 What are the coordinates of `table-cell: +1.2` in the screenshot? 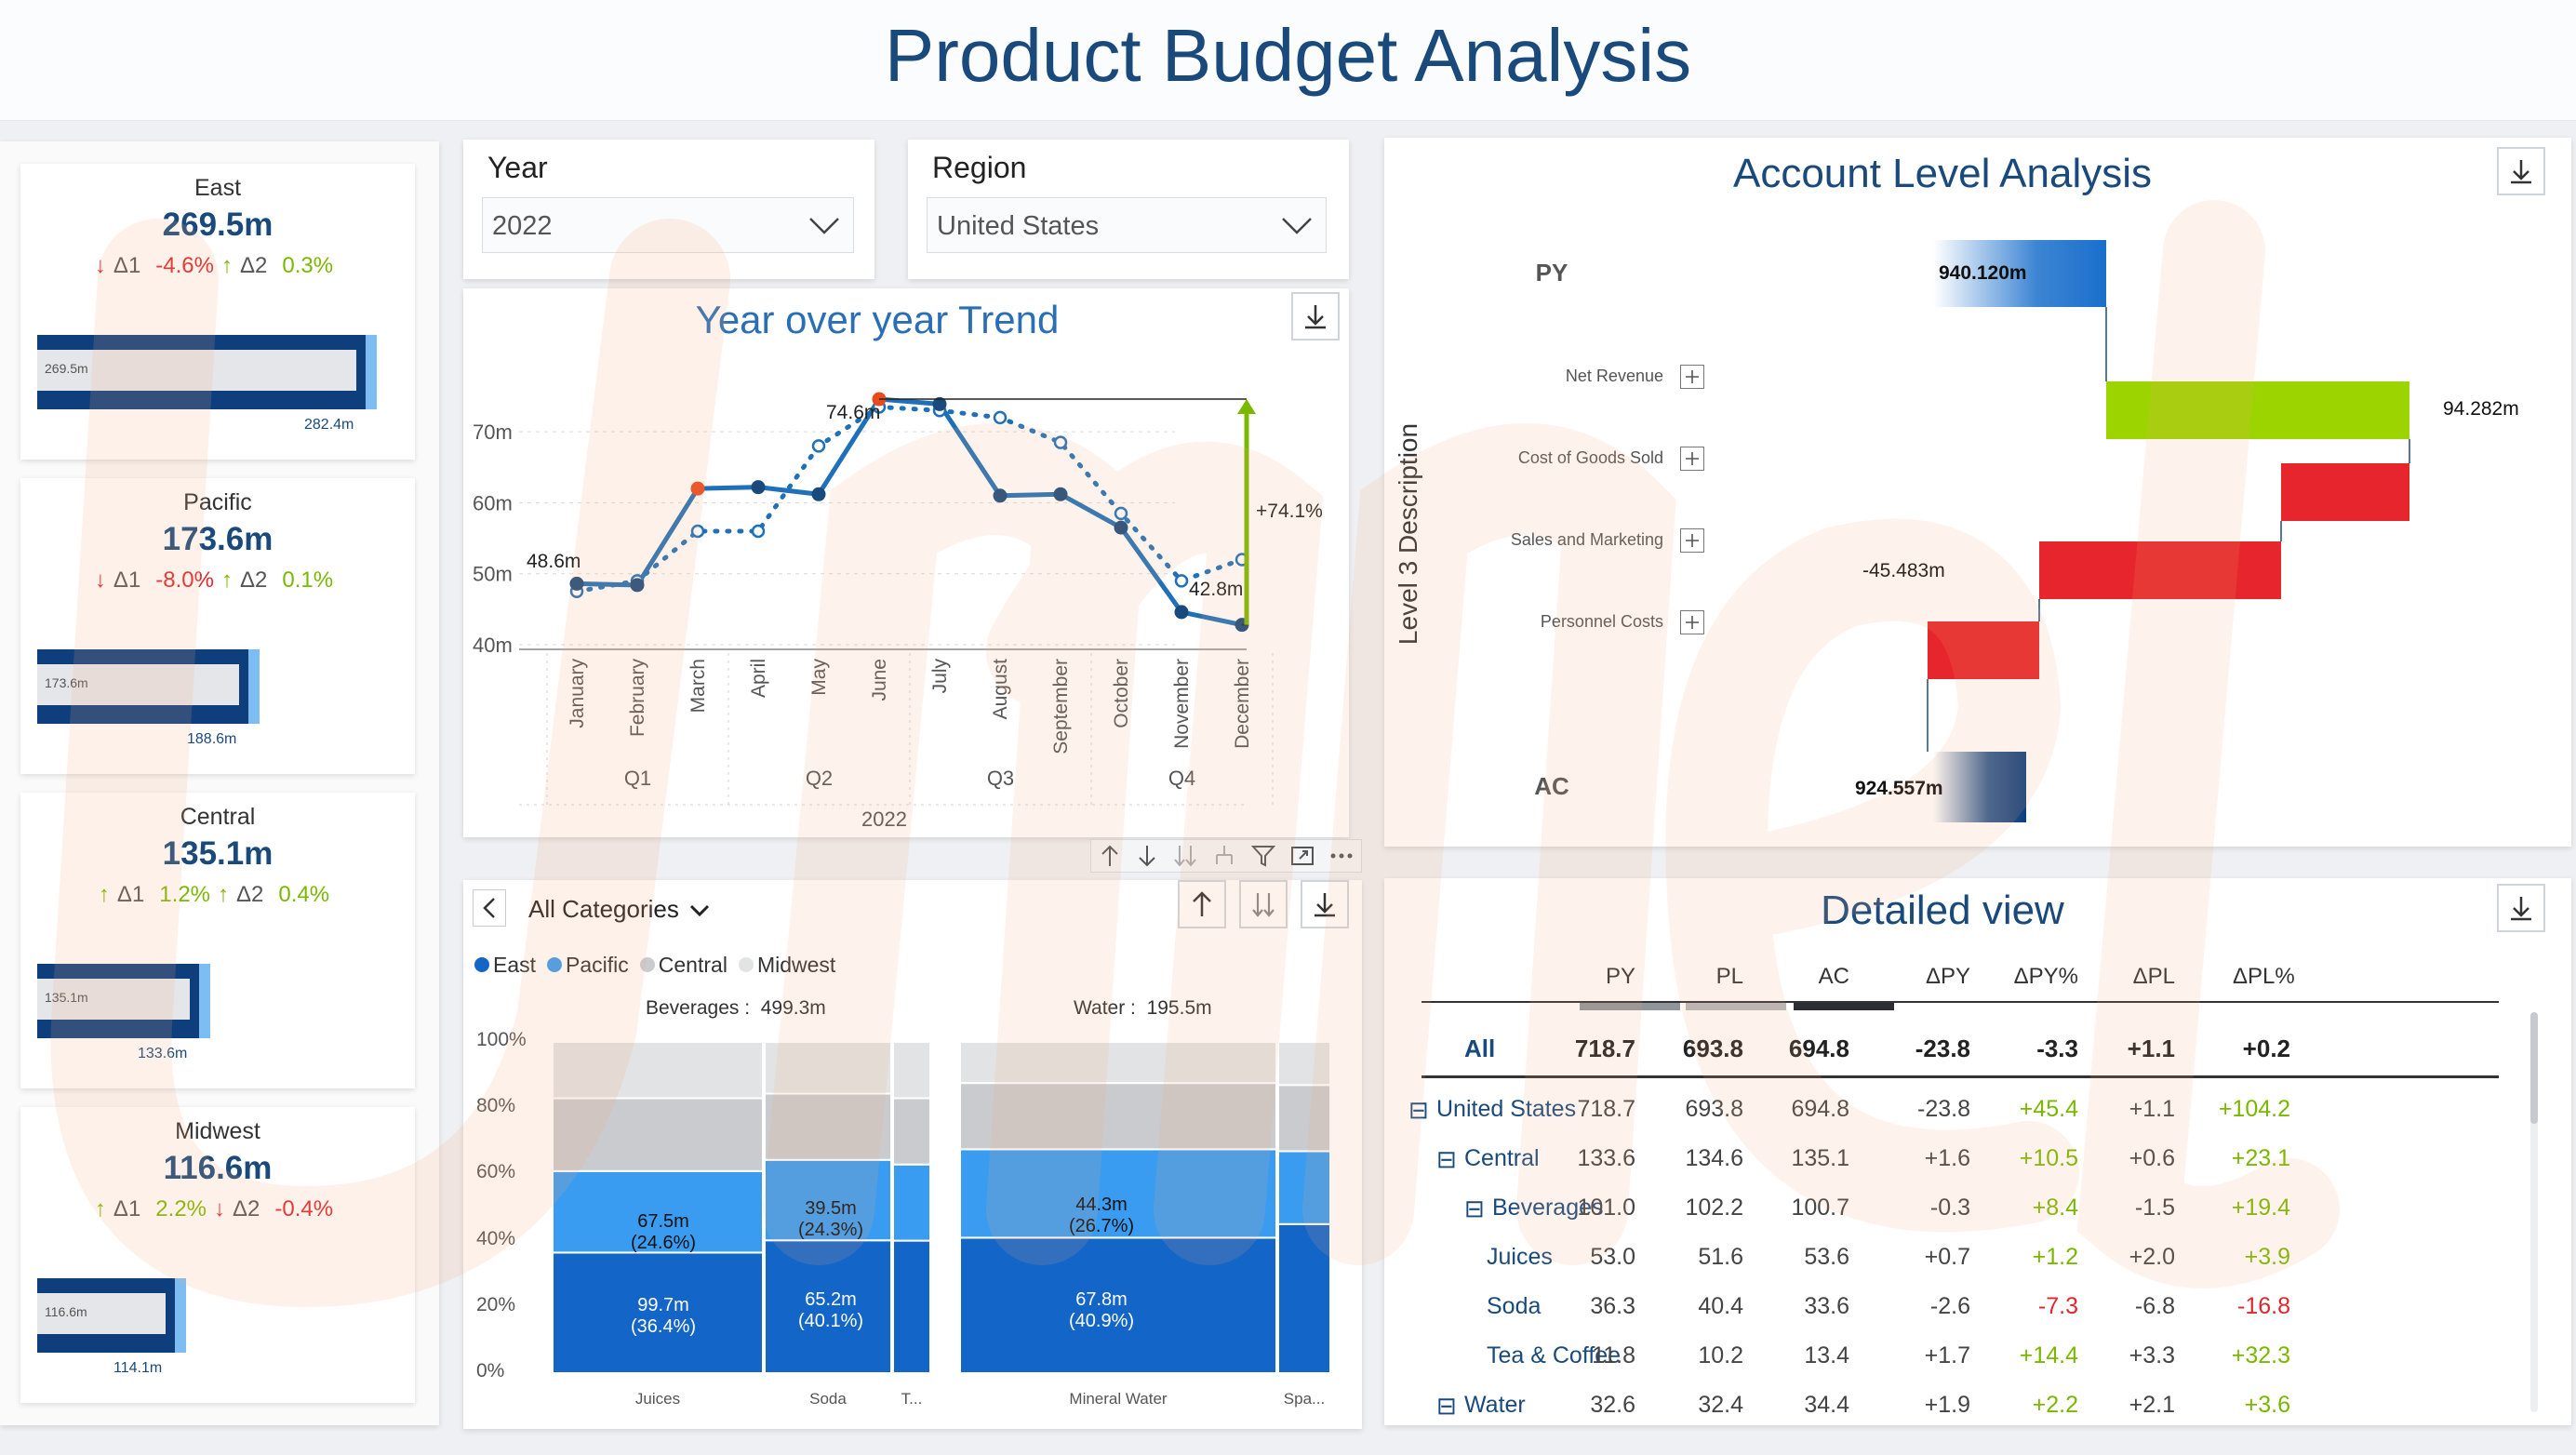 It's located at (2055, 1257).